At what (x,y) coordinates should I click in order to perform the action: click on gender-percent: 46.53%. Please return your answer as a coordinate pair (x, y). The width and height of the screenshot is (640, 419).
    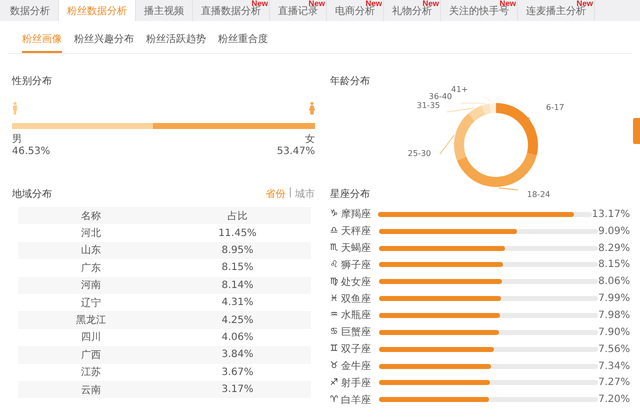
    Looking at the image, I should click on (31, 152).